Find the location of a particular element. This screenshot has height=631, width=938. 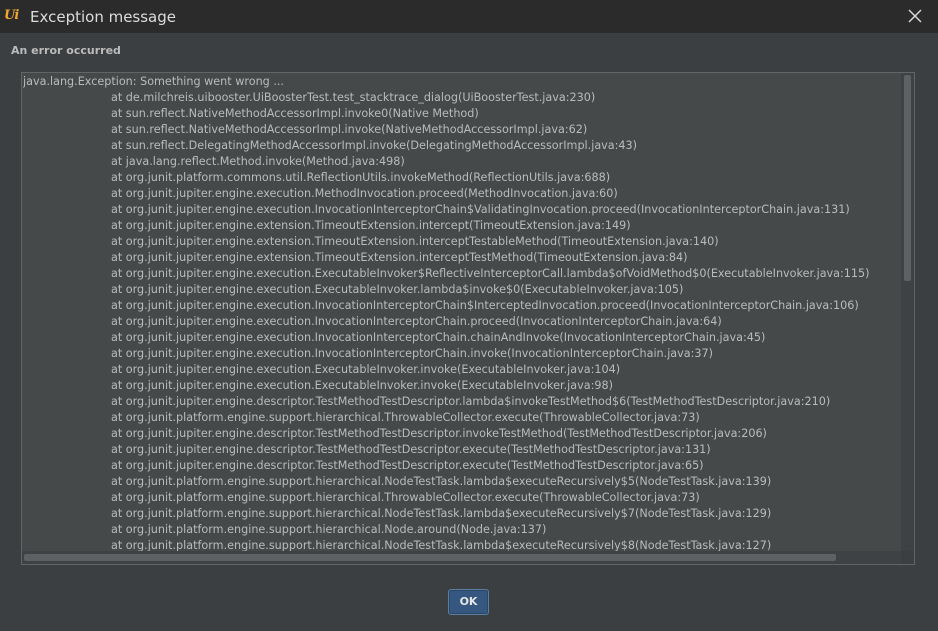

vertical-scrollbar is located at coordinates (907, 312).